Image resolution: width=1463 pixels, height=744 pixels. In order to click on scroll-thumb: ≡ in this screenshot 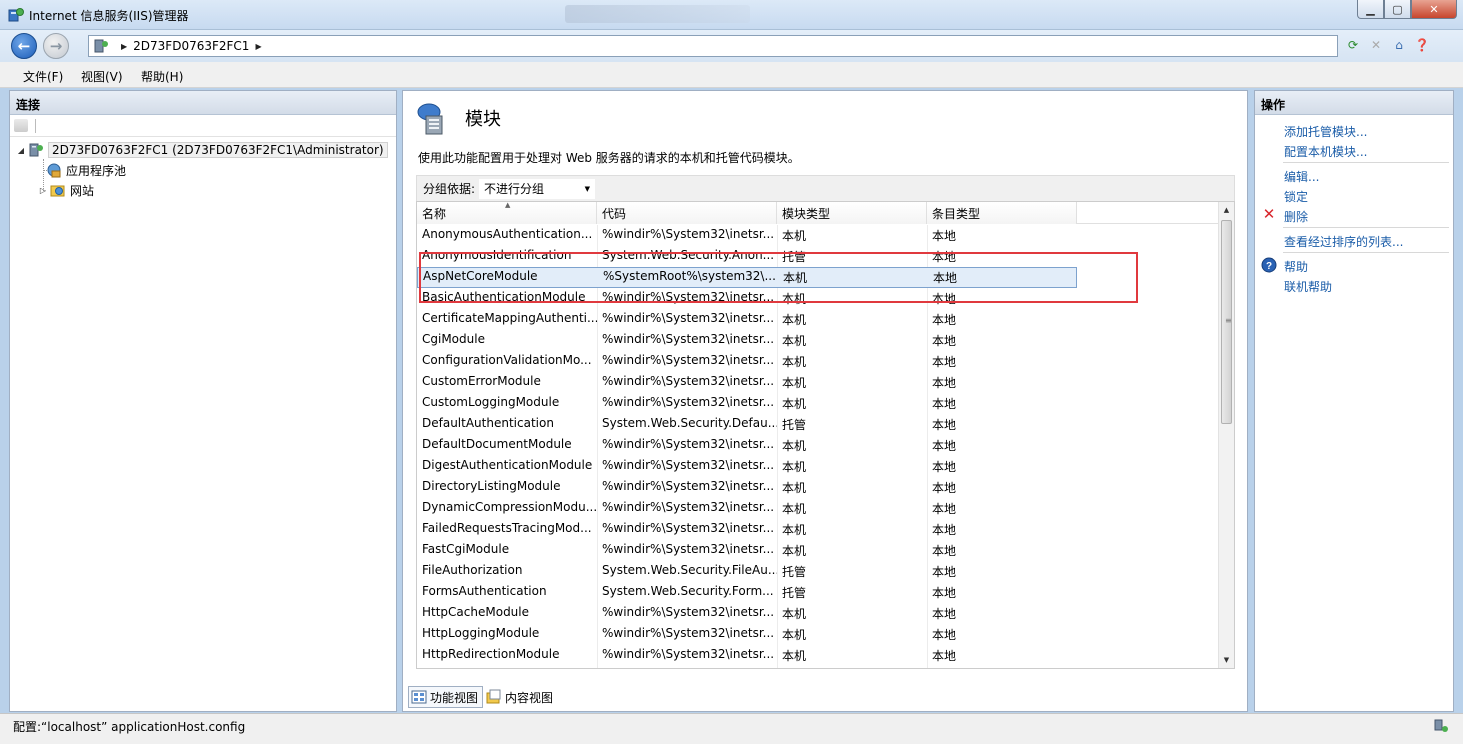, I will do `click(1226, 322)`.